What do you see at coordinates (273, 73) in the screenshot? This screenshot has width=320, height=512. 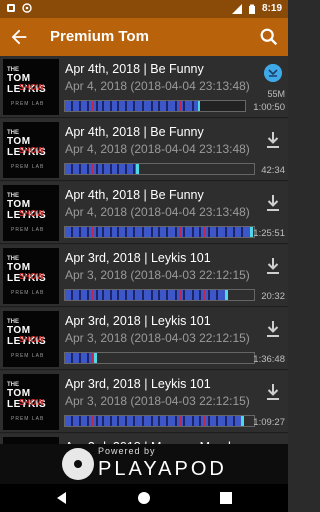 I see `downloaded-badge-icon` at bounding box center [273, 73].